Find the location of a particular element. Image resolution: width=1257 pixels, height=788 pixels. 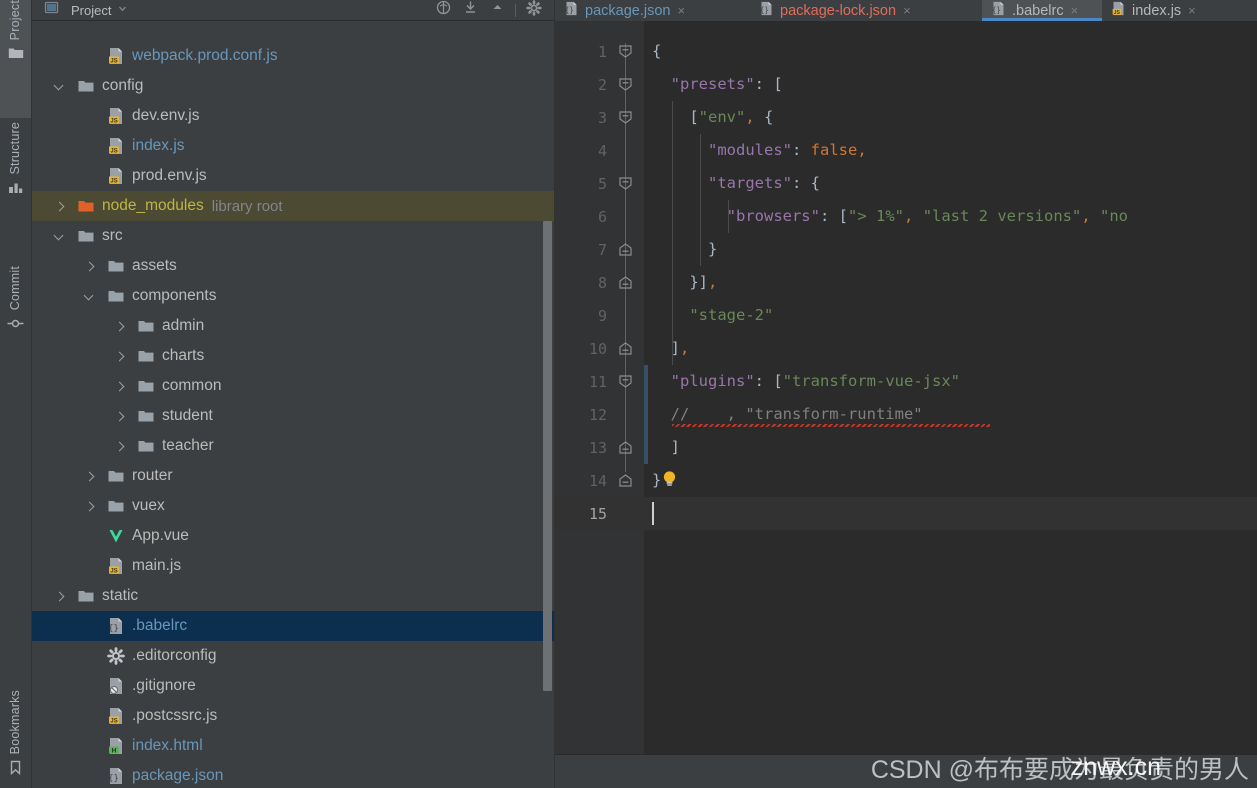

tree-scrollbar is located at coordinates (547, 456).